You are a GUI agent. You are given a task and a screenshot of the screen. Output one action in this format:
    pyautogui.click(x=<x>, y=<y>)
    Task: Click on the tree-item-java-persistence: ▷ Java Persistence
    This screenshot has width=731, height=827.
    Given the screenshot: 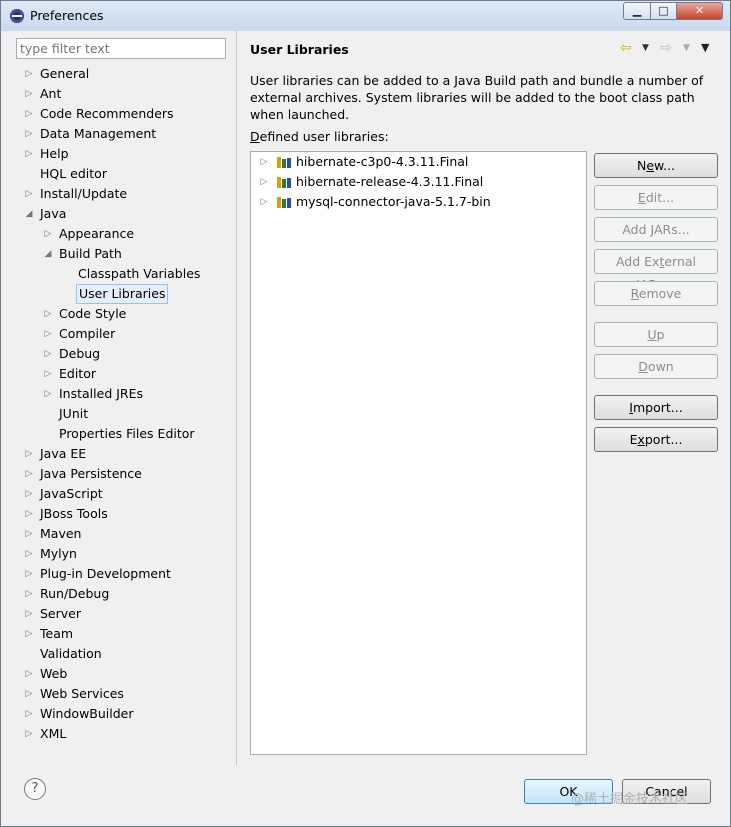 What is the action you would take?
    pyautogui.click(x=122, y=474)
    